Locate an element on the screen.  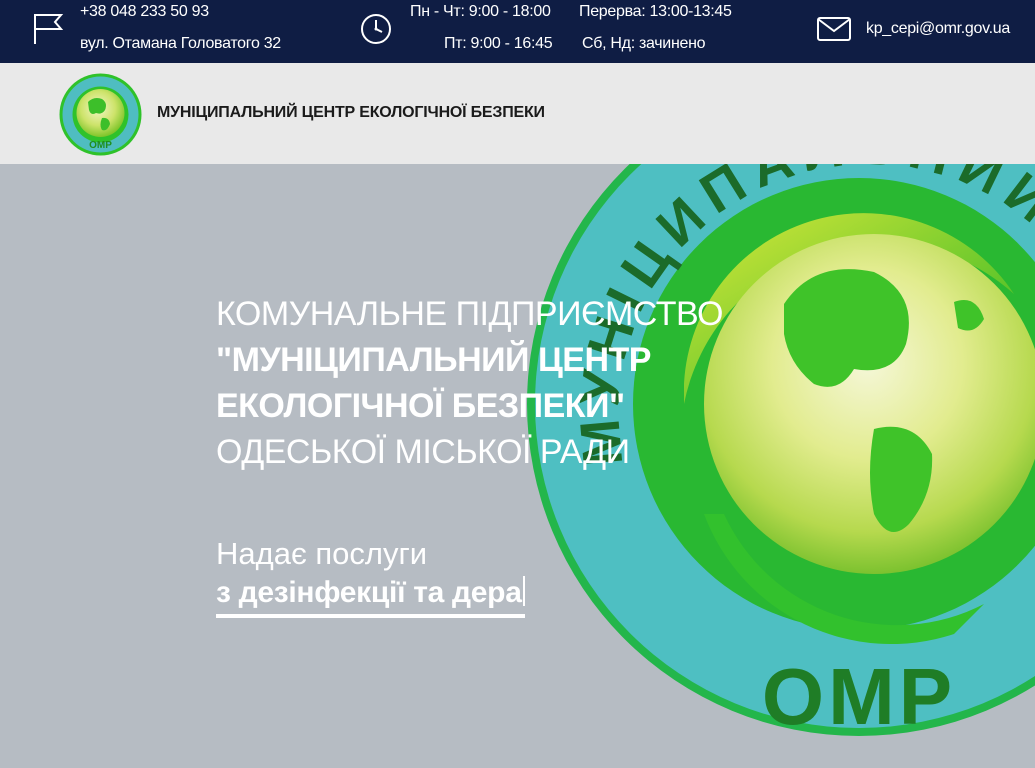
typing-cursor is located at coordinates (523, 591).